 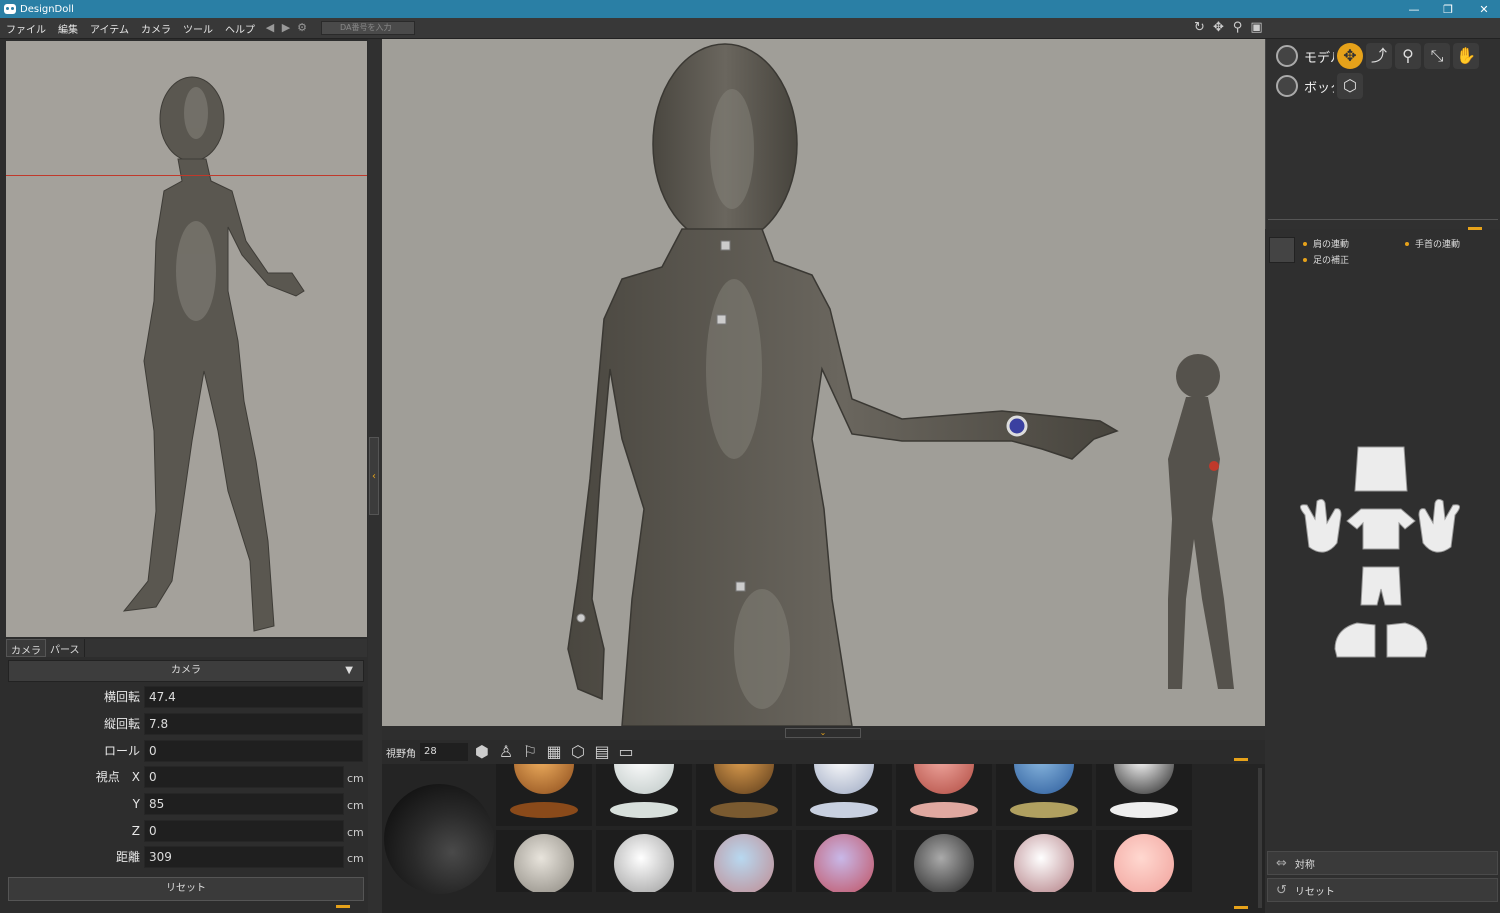 What do you see at coordinates (1483, 9) in the screenshot?
I see `close-button: ✕` at bounding box center [1483, 9].